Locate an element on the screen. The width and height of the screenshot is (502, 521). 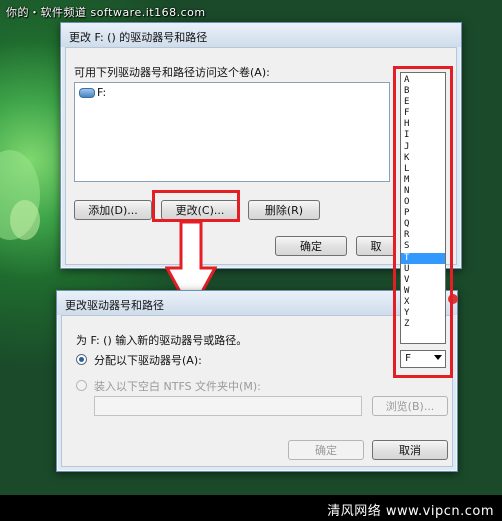
cancel-button: 取消 is located at coordinates (410, 450).